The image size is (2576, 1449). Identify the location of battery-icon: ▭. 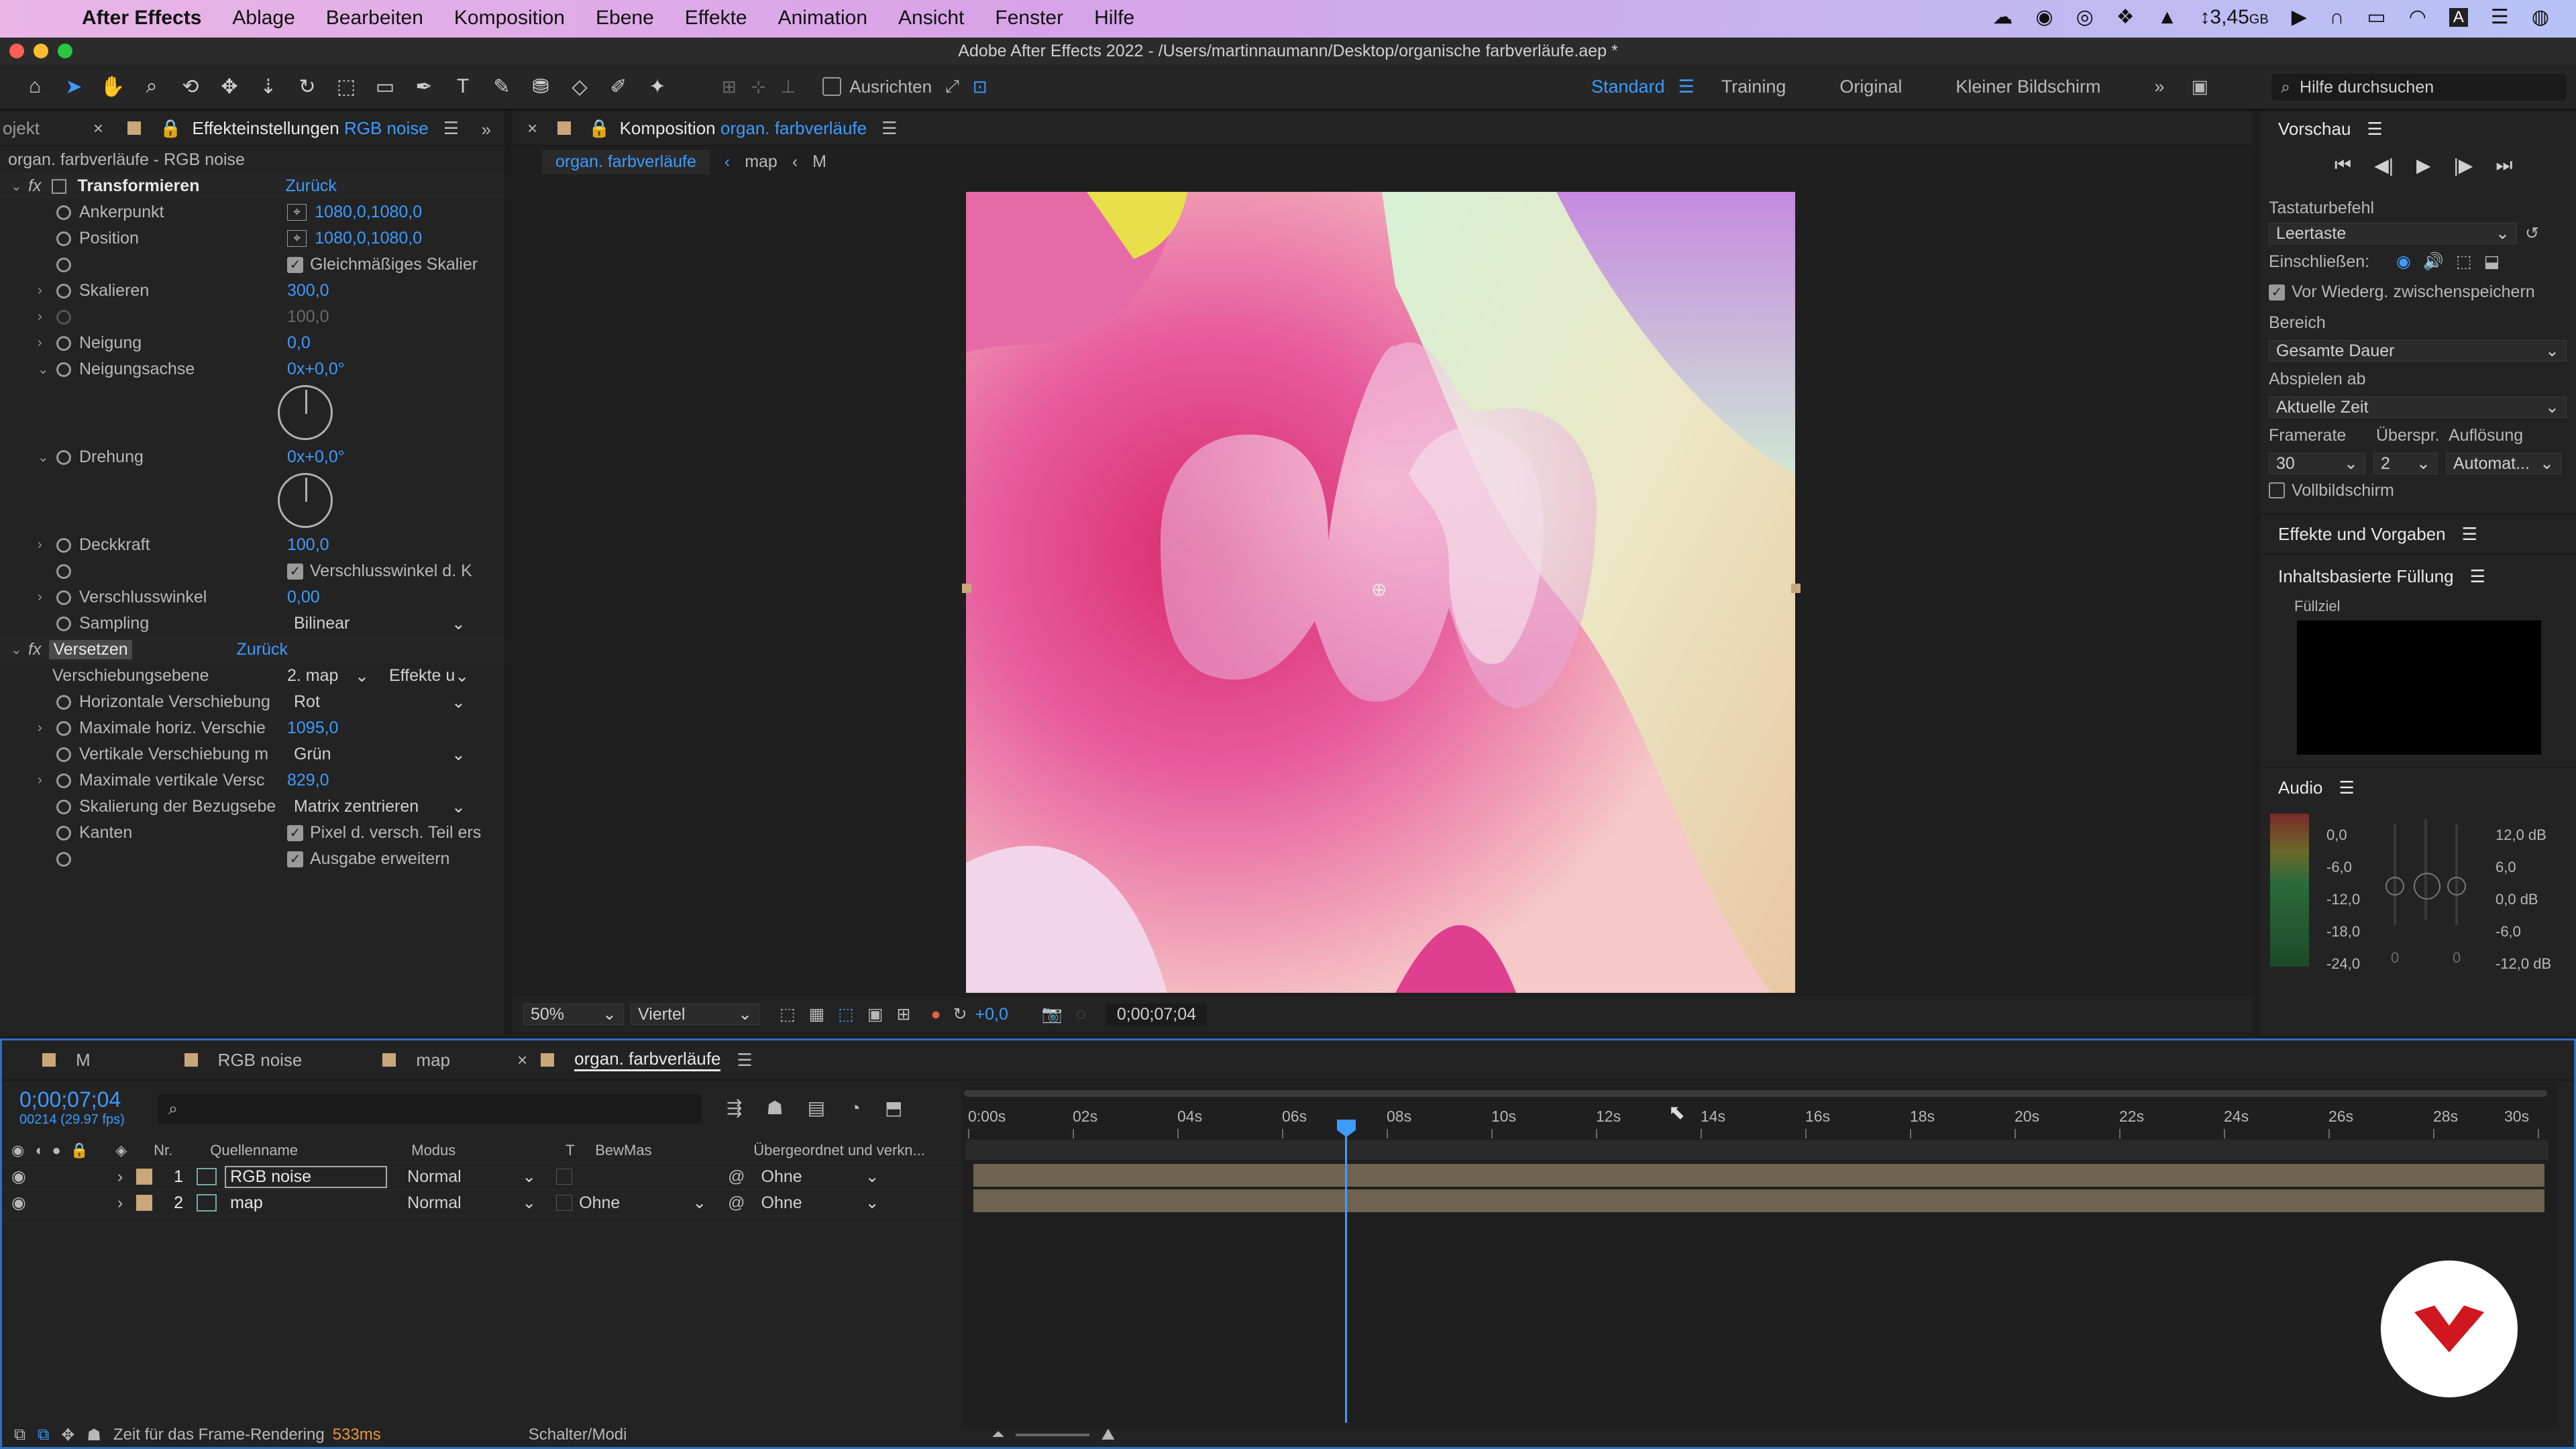
(2376, 17).